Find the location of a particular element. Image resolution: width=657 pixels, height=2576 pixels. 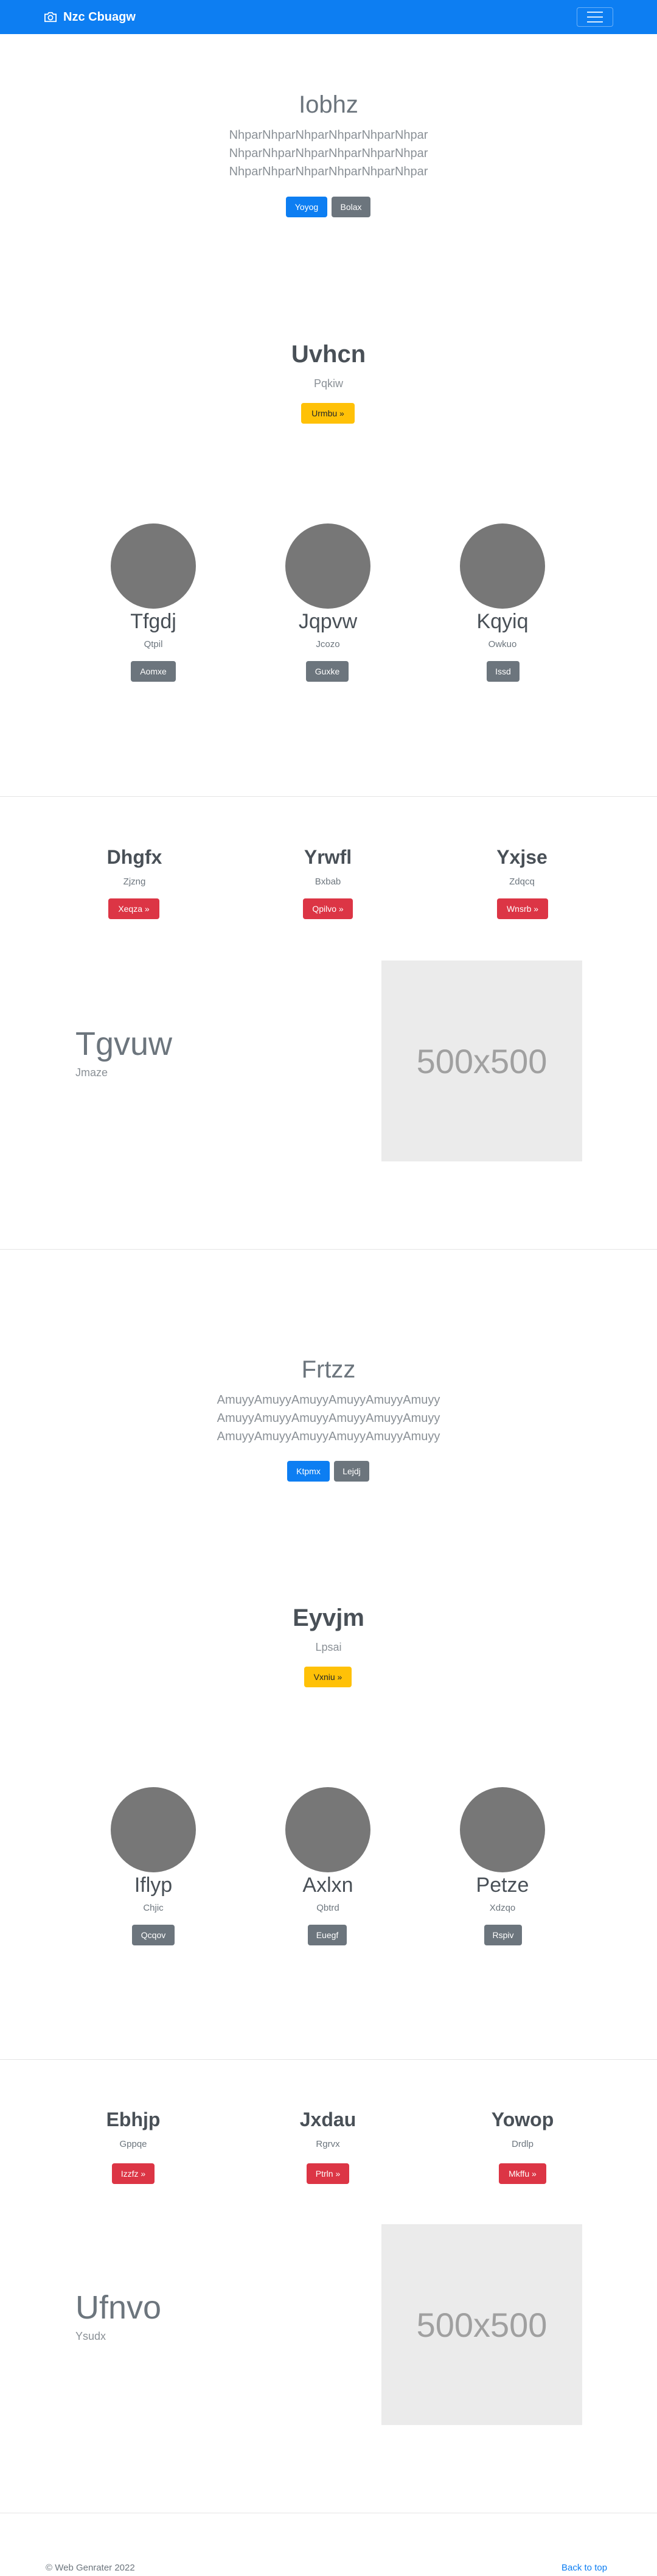

feature-button: Qcqov is located at coordinates (153, 1935).